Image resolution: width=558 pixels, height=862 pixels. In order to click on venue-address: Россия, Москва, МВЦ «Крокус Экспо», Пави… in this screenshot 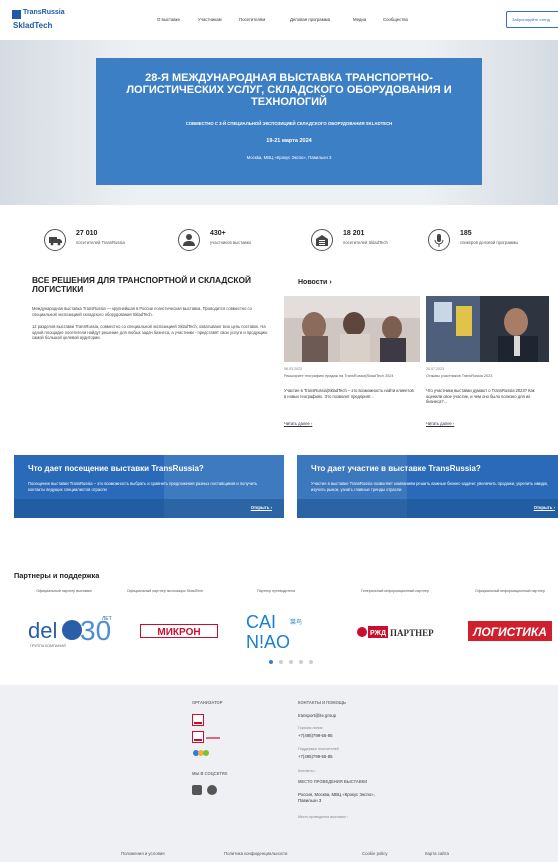, I will do `click(336, 797)`.